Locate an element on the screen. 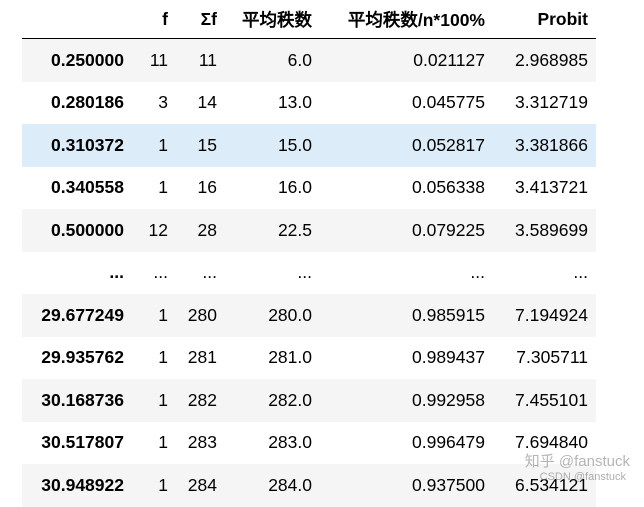 This screenshot has width=644, height=507. cell-cumulative-f: 282 is located at coordinates (200, 400).